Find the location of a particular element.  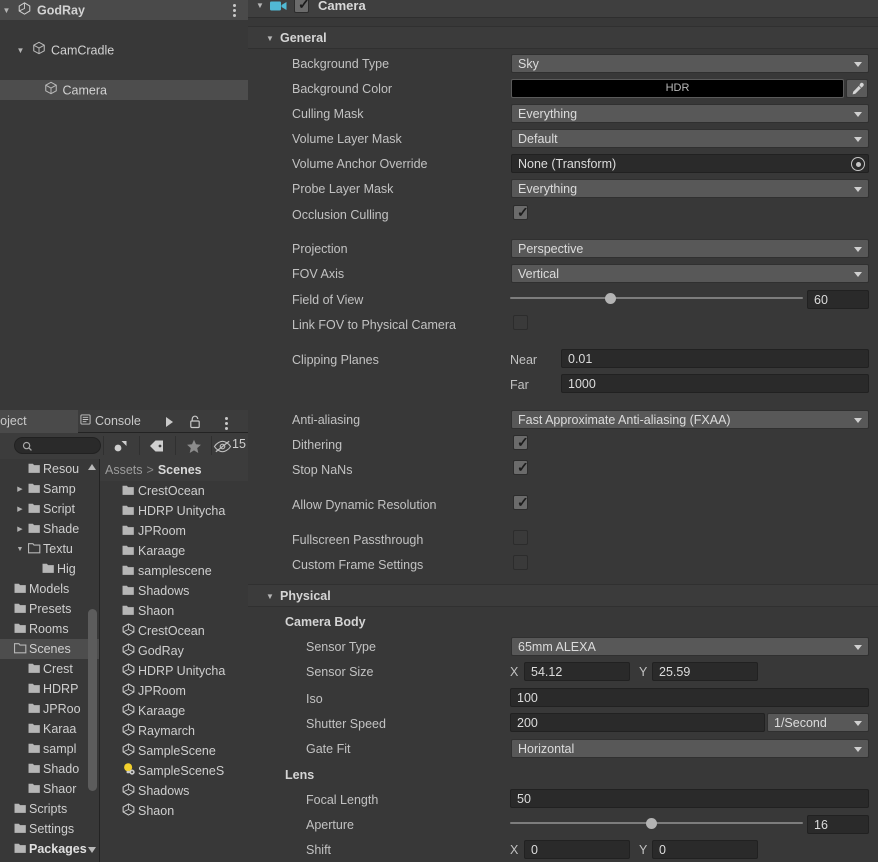

anti-aliasing-dropdown: Fast Approximate Anti-aliasing (FXAA) is located at coordinates (690, 419).